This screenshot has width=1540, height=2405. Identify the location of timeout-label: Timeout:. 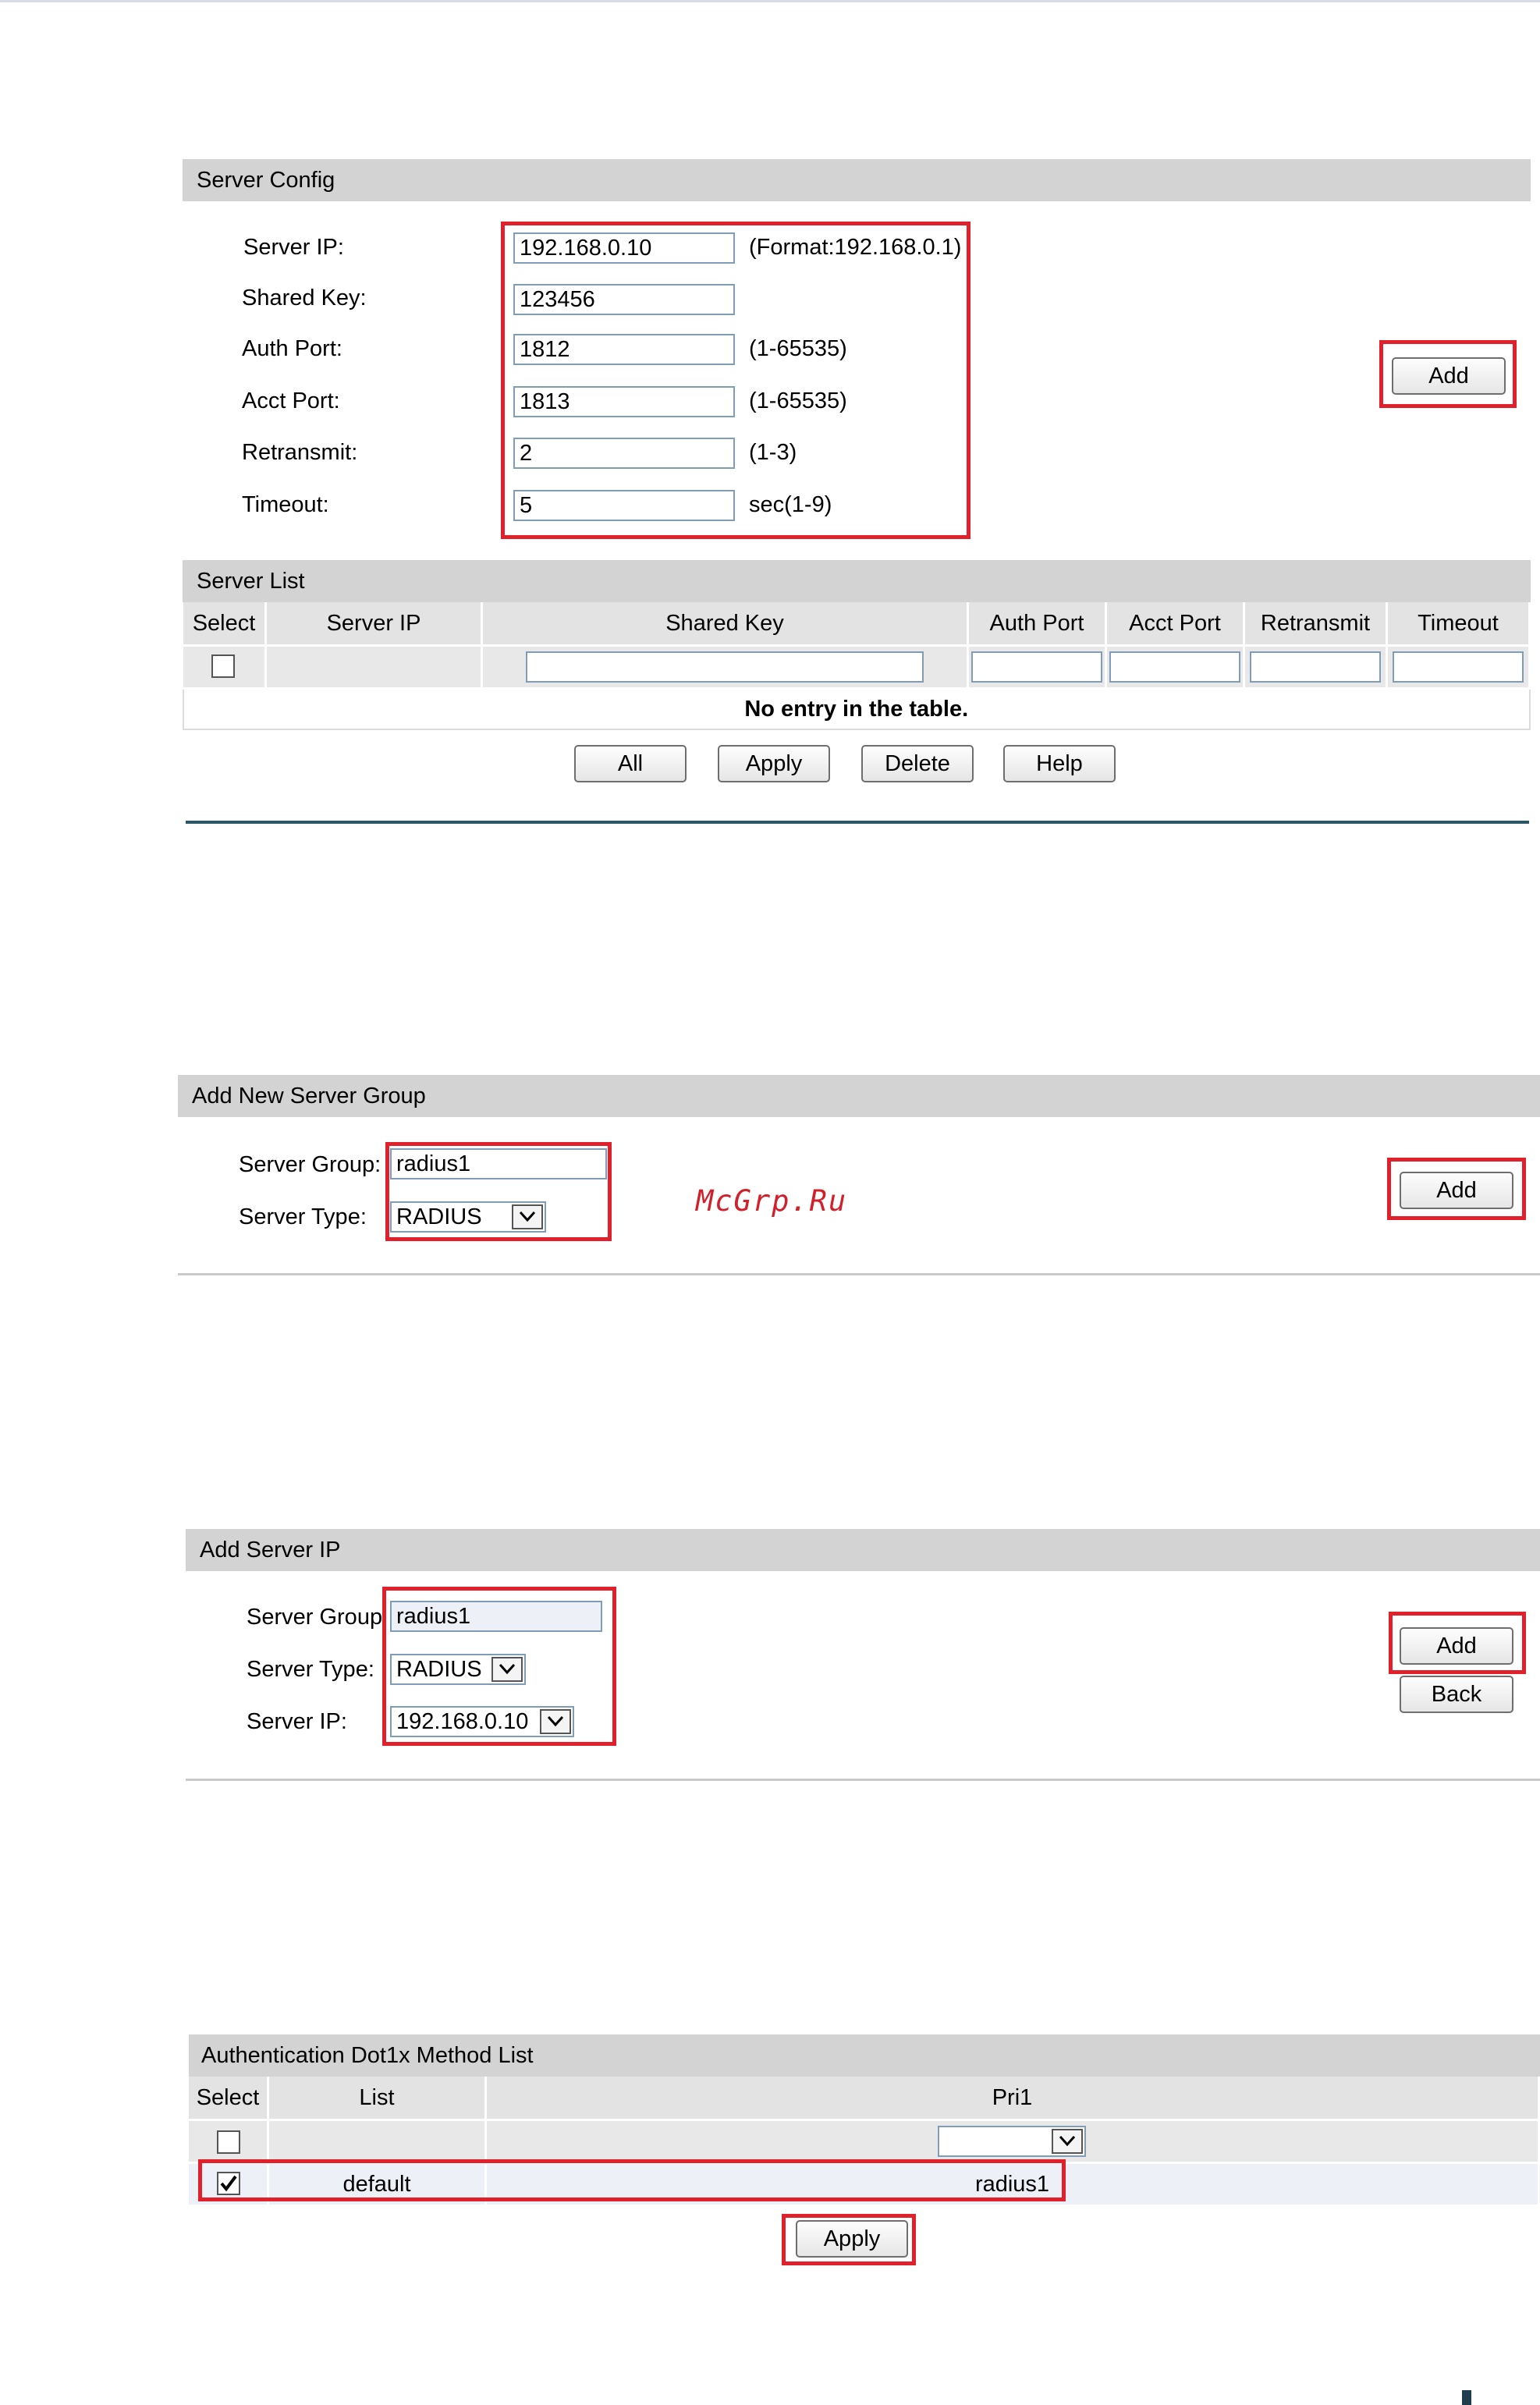
(285, 504).